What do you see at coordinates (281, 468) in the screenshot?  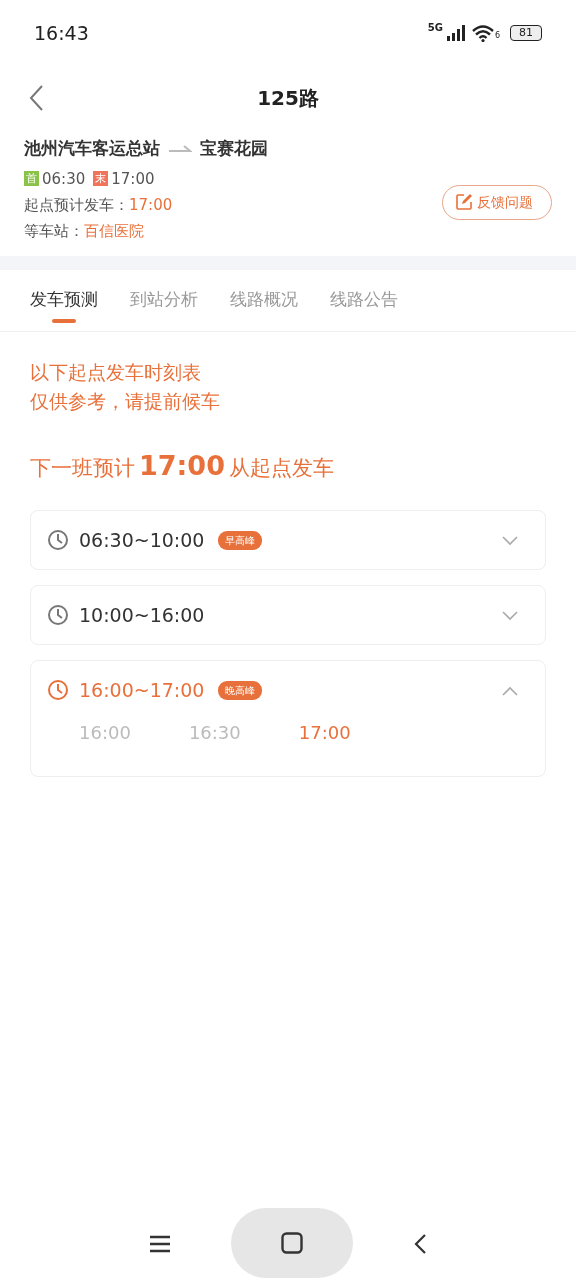 I see `next-departure-label: 从起点发车` at bounding box center [281, 468].